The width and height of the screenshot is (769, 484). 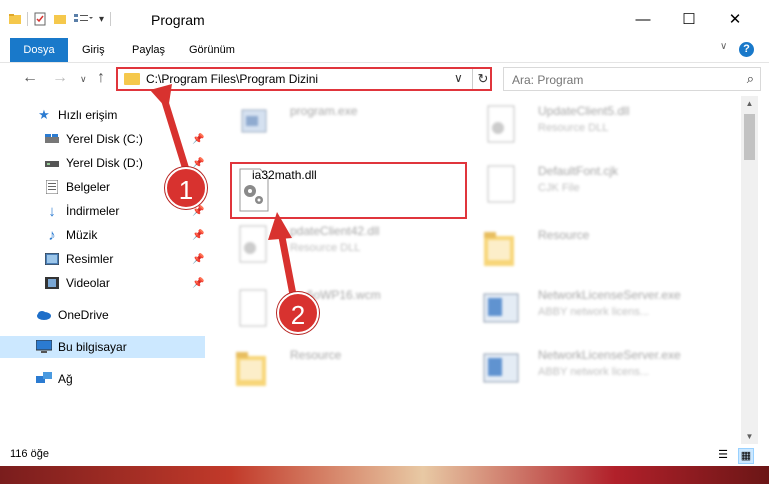 I want to click on list-item: program.exe, so click(x=352, y=126).